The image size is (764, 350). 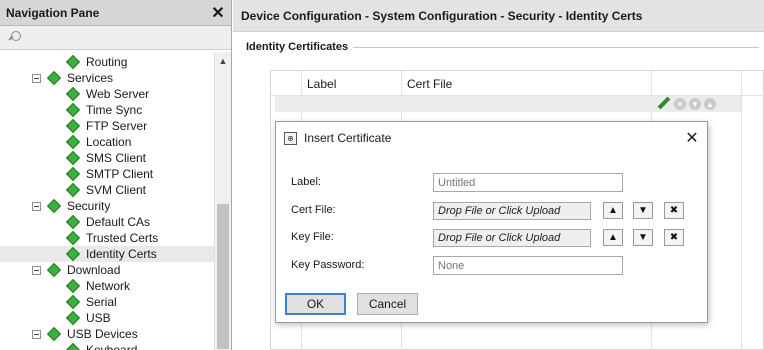 I want to click on tree-item-label: Identity Certs, so click(x=121, y=254).